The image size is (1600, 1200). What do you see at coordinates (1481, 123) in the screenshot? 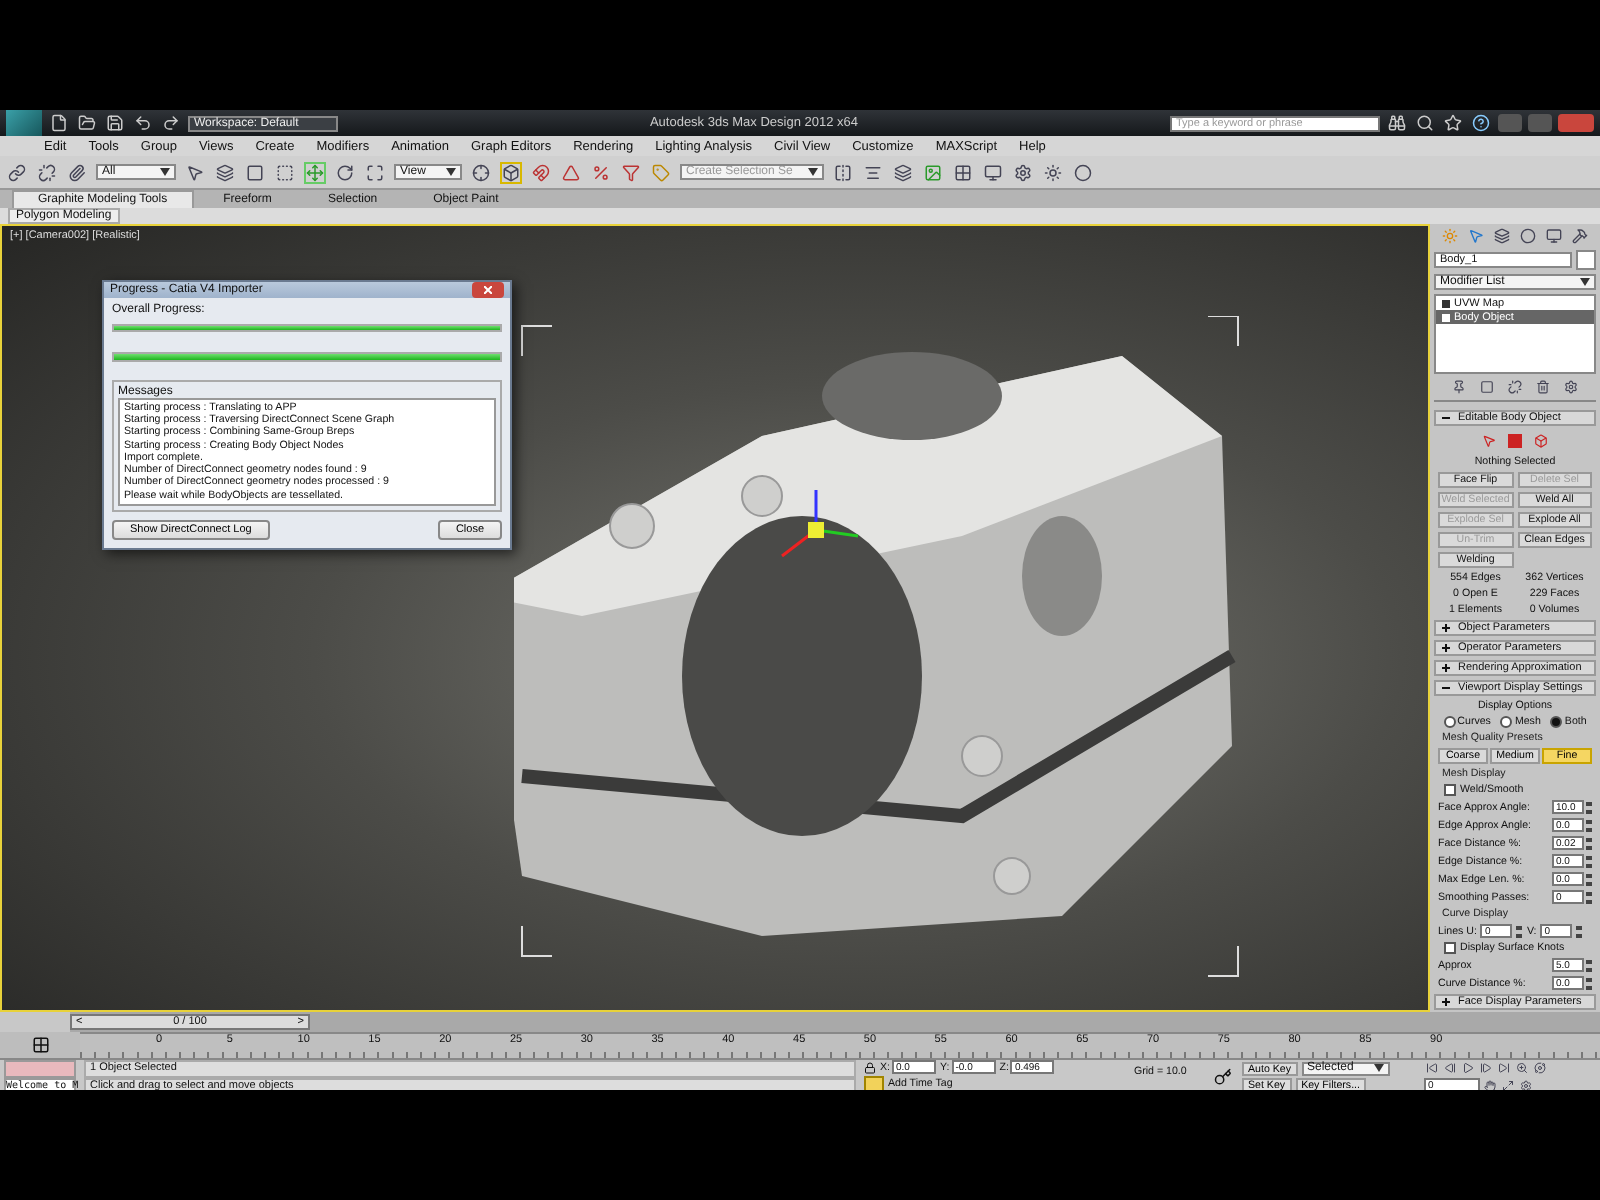
I see `help-icon` at bounding box center [1481, 123].